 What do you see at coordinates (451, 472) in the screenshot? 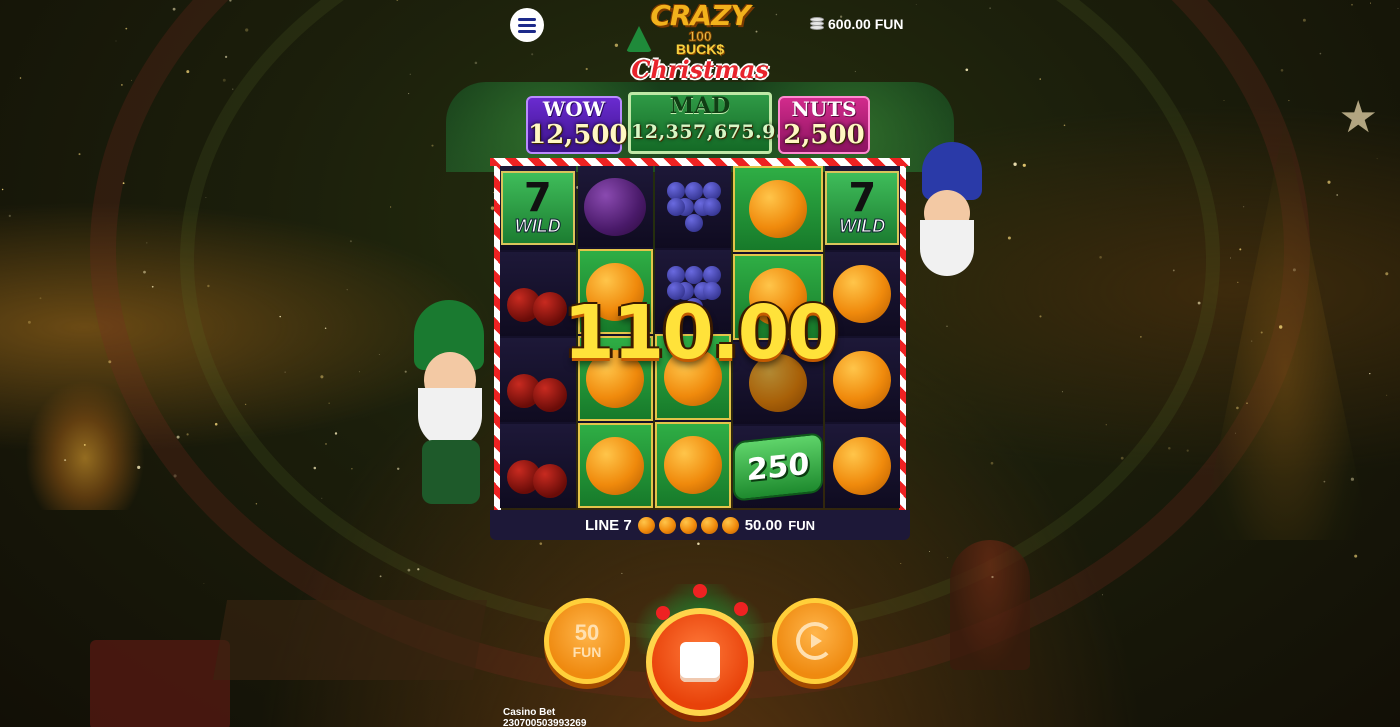
I see `elf-body` at bounding box center [451, 472].